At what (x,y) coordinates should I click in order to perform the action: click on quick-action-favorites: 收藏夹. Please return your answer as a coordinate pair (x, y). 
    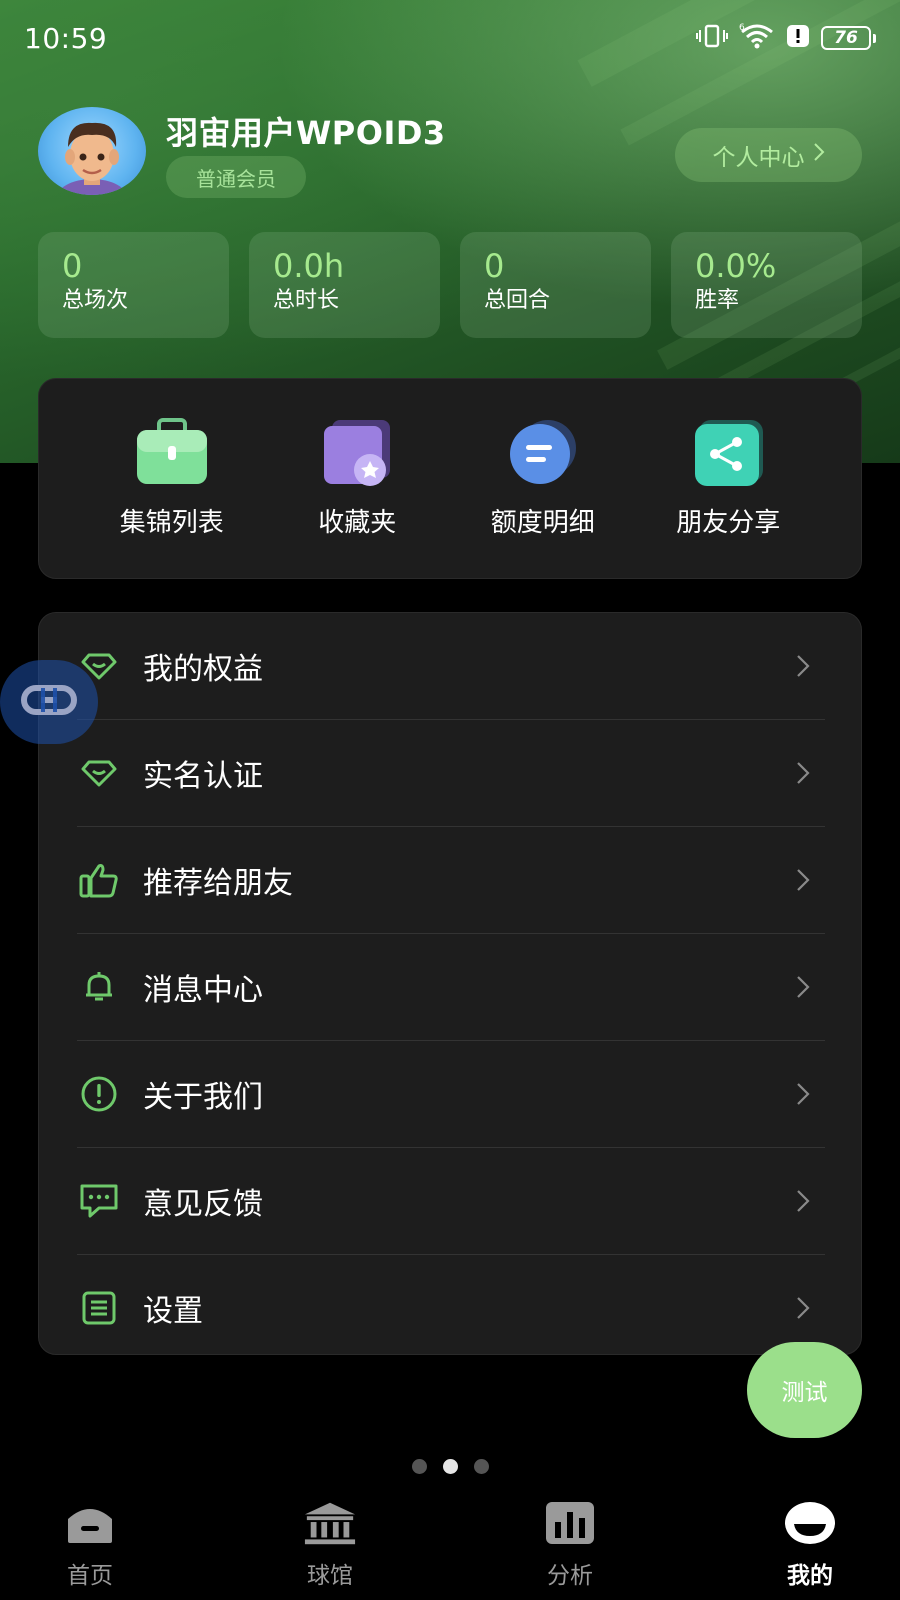
    Looking at the image, I should click on (357, 478).